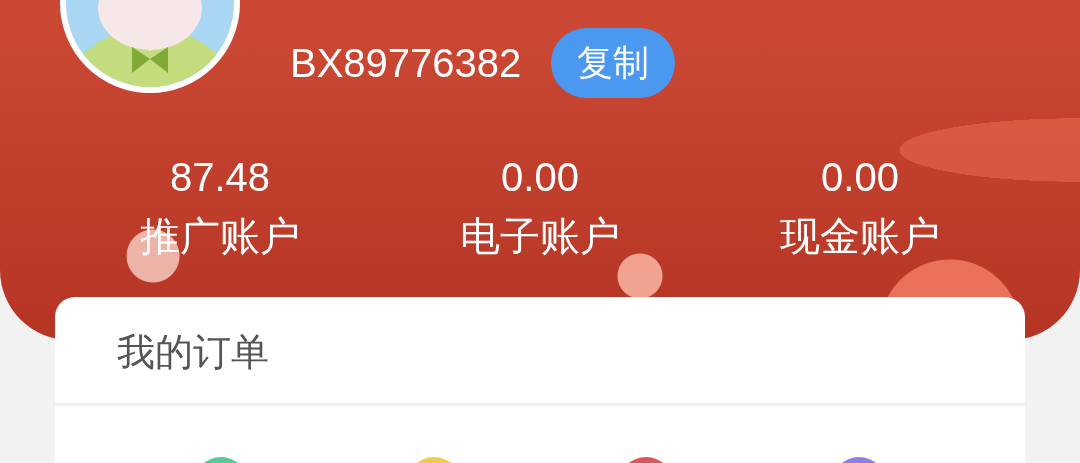  I want to click on copy-button: 复制, so click(613, 63).